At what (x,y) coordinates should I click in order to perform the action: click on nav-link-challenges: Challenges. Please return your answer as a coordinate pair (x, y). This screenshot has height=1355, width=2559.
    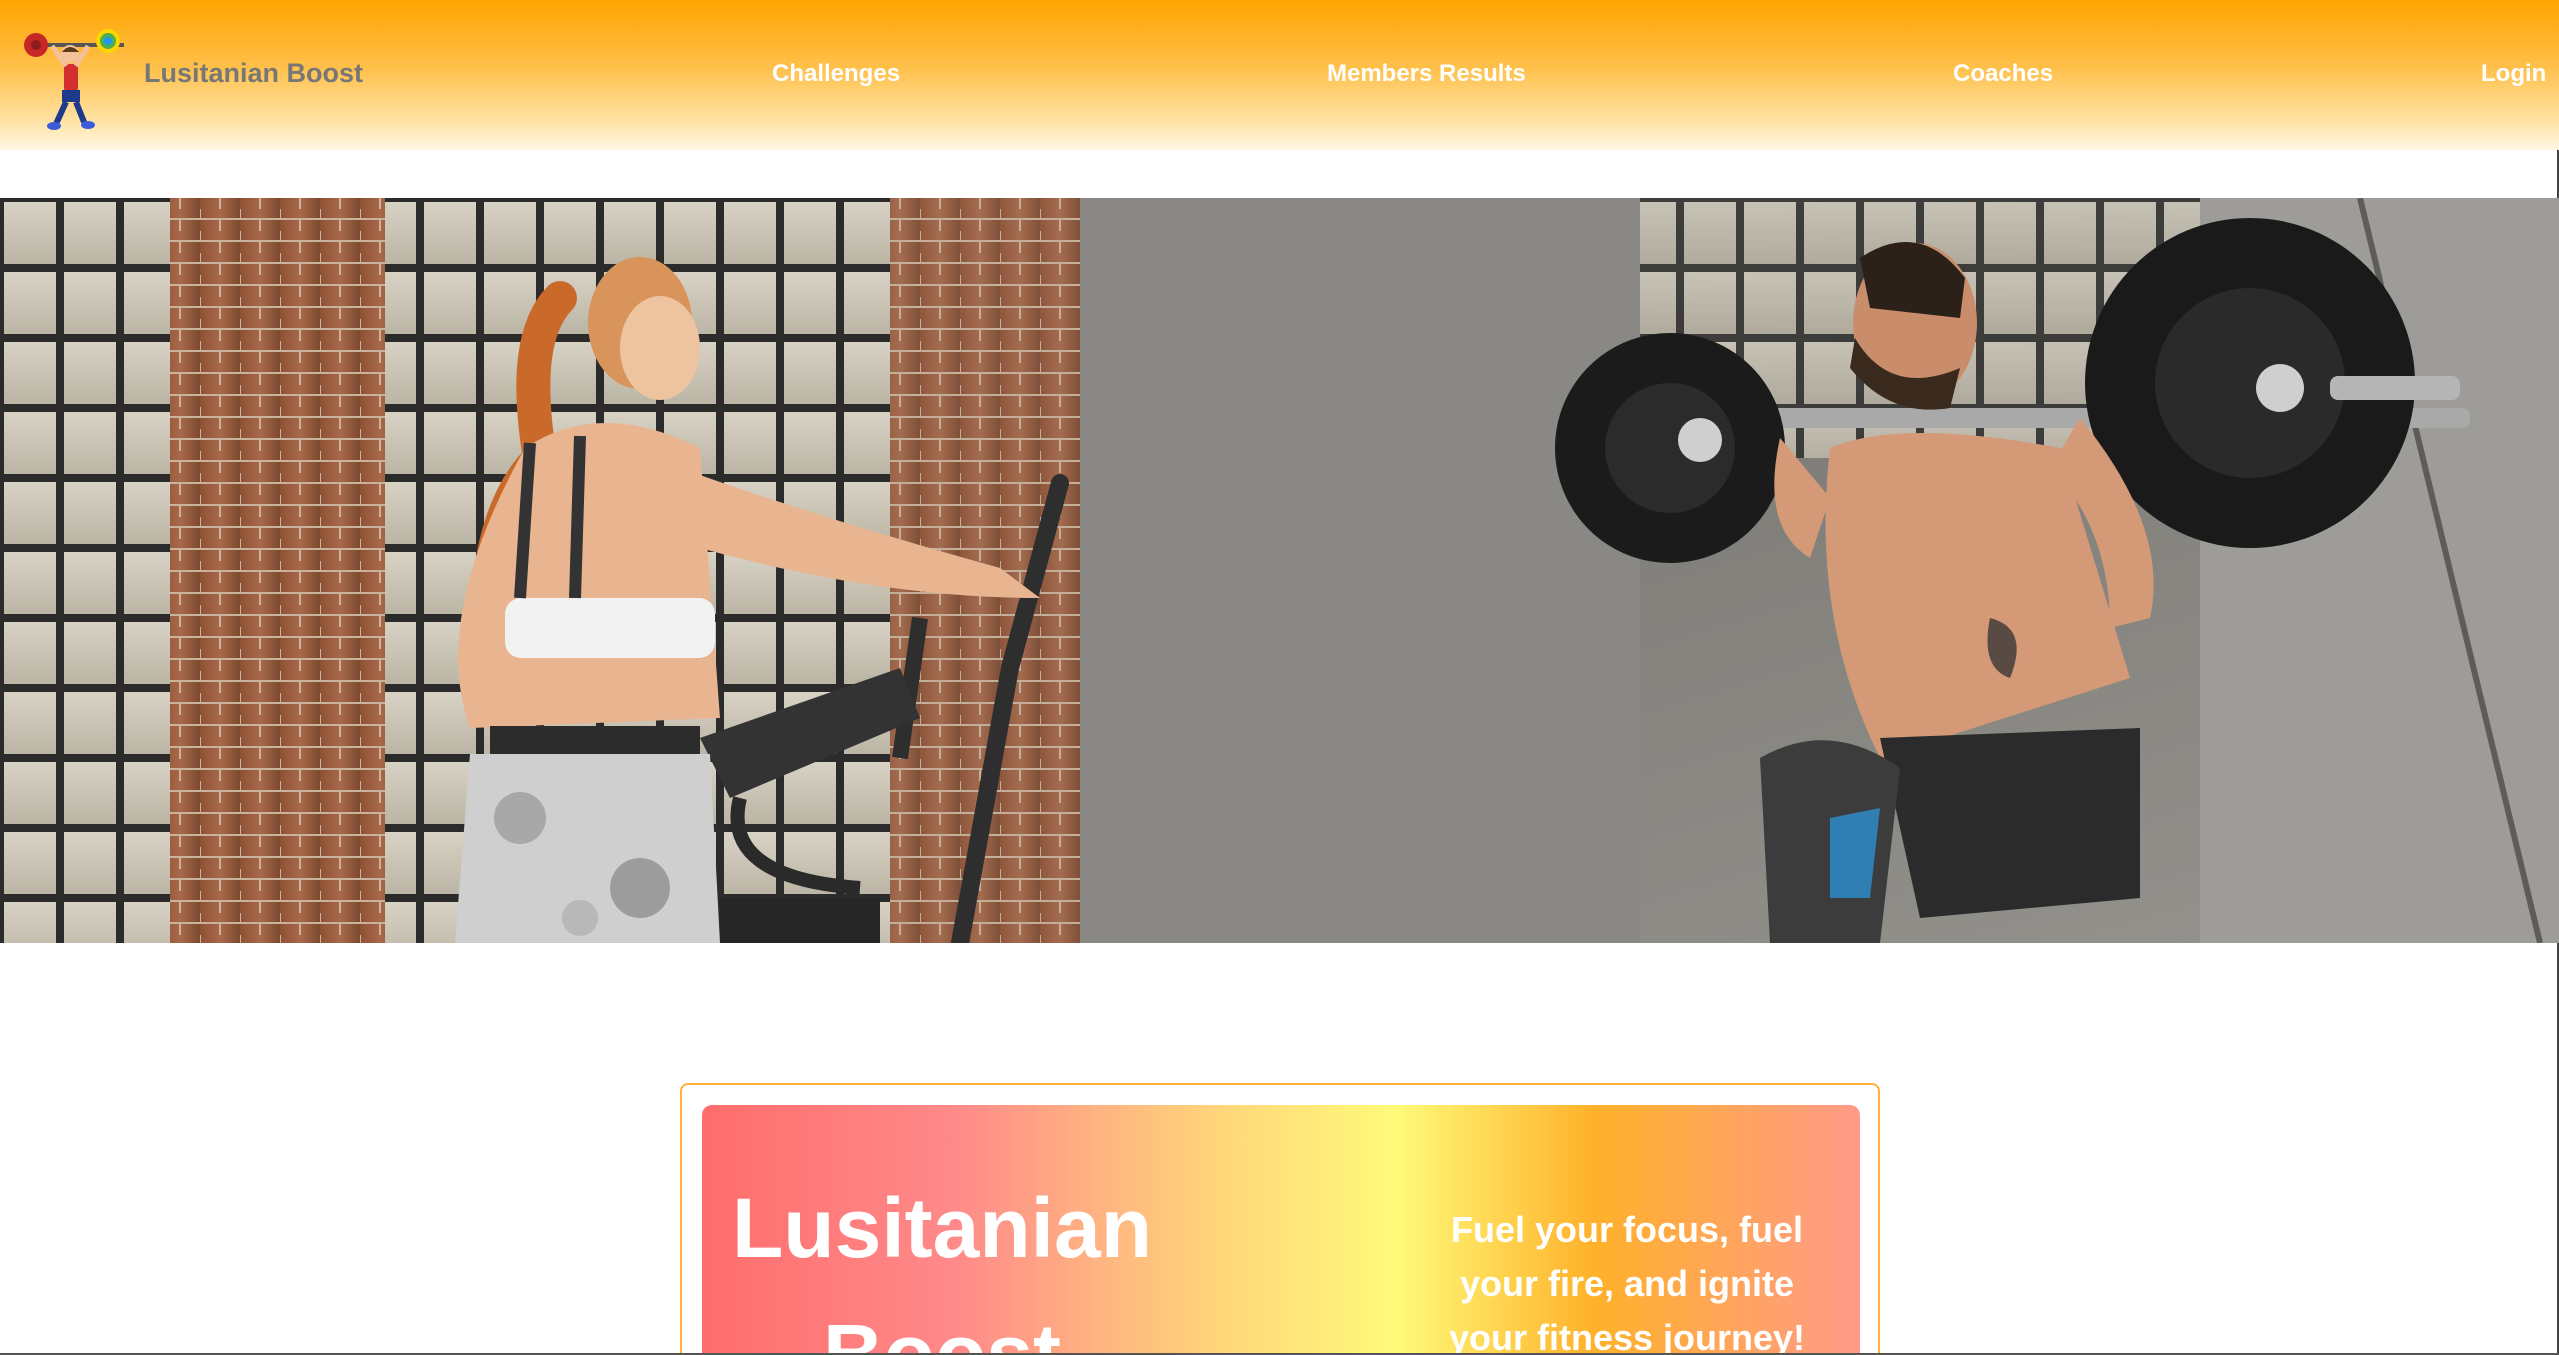
    Looking at the image, I should click on (836, 74).